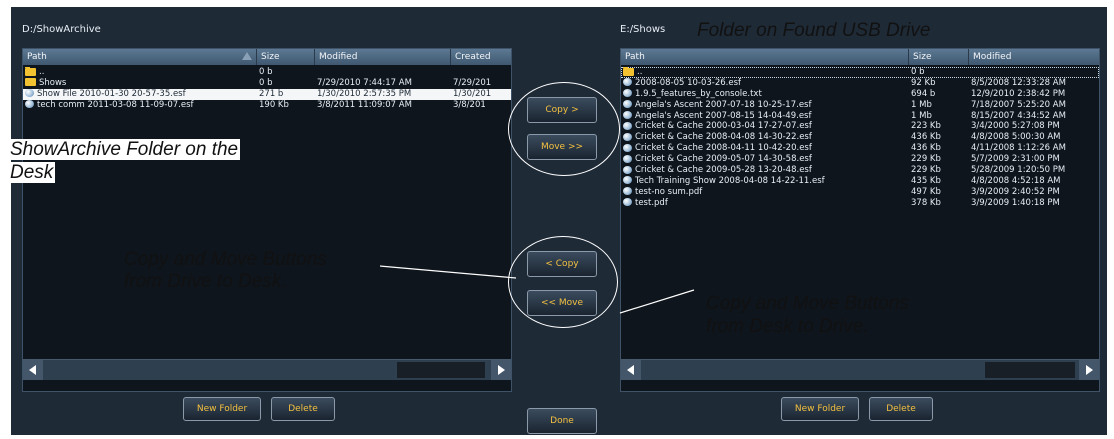 This screenshot has height=439, width=1114. I want to click on drive-to-desk-annotation-line1: Copy and Move Buttons, so click(225, 259).